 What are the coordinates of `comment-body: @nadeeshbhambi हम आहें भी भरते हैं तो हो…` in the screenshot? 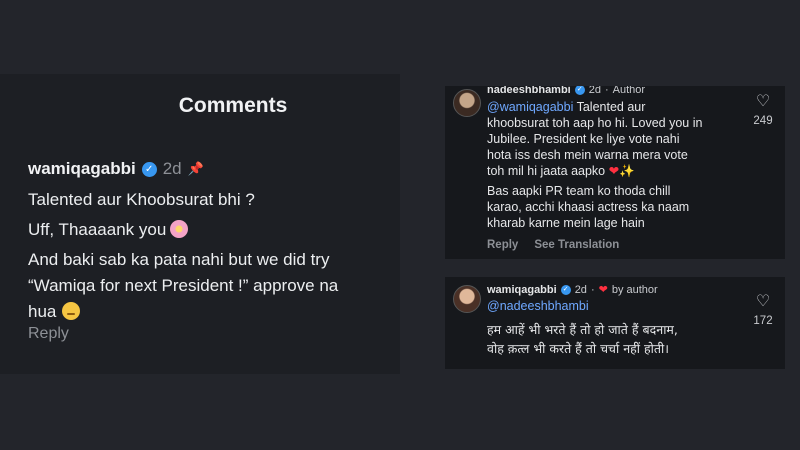 It's located at (582, 327).